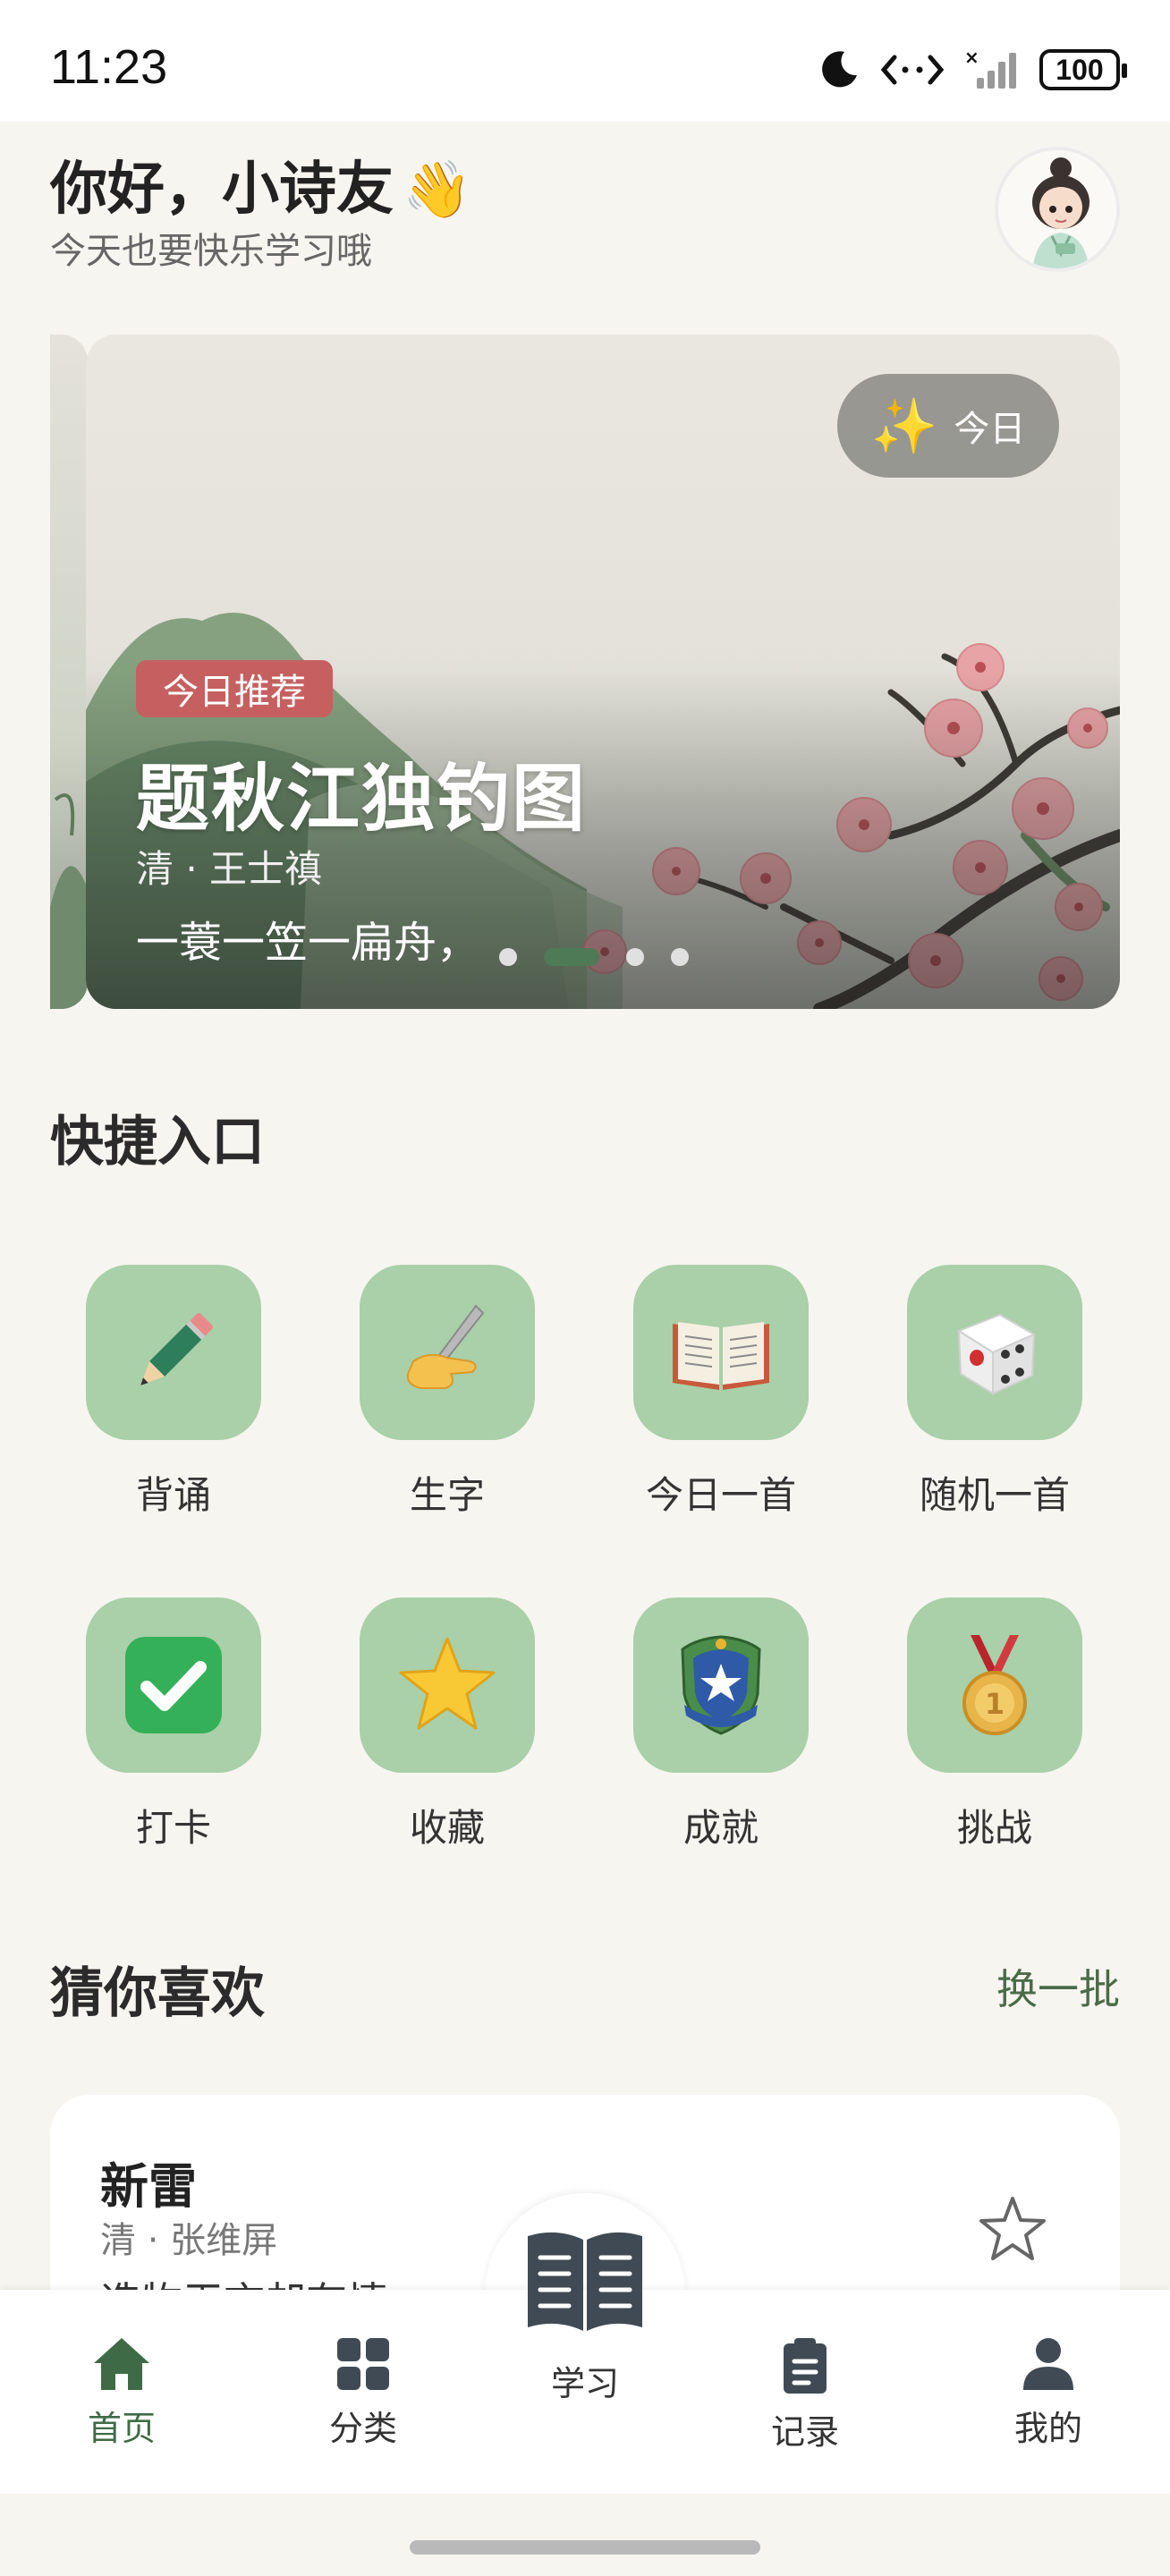 This screenshot has height=2576, width=1170. I want to click on poem-title: 题秋江独钓图, so click(362, 799).